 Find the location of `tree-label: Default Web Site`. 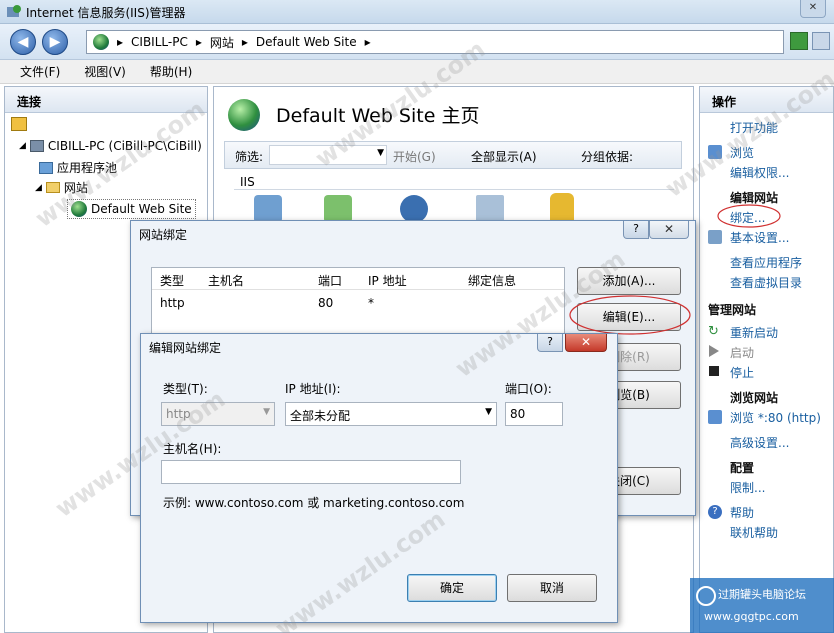

tree-label: Default Web Site is located at coordinates (141, 209).